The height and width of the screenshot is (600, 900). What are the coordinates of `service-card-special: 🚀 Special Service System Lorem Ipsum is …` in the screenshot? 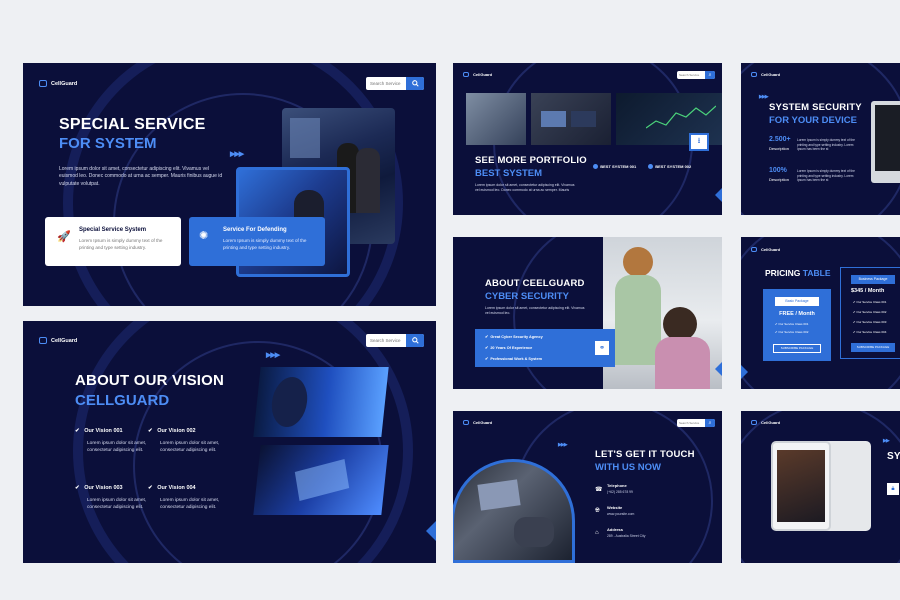 It's located at (113, 241).